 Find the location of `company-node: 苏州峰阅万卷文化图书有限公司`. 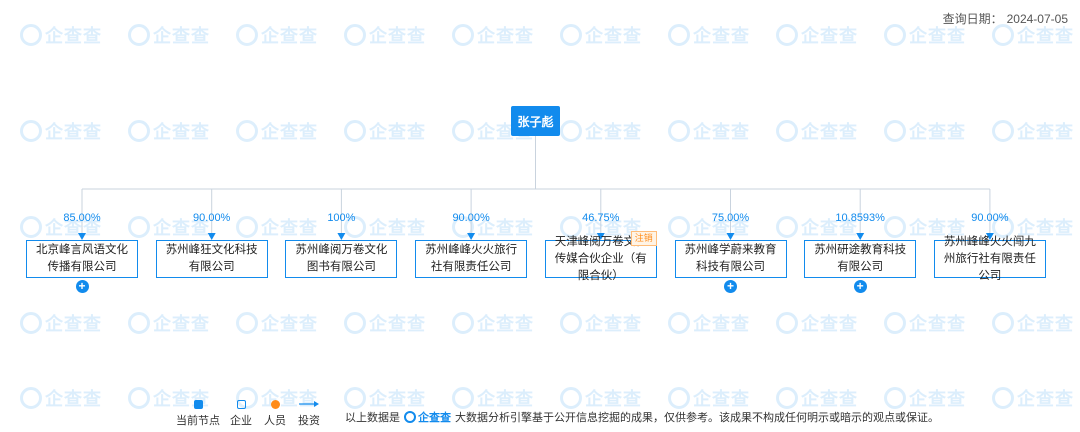

company-node: 苏州峰阅万卷文化图书有限公司 is located at coordinates (341, 259).